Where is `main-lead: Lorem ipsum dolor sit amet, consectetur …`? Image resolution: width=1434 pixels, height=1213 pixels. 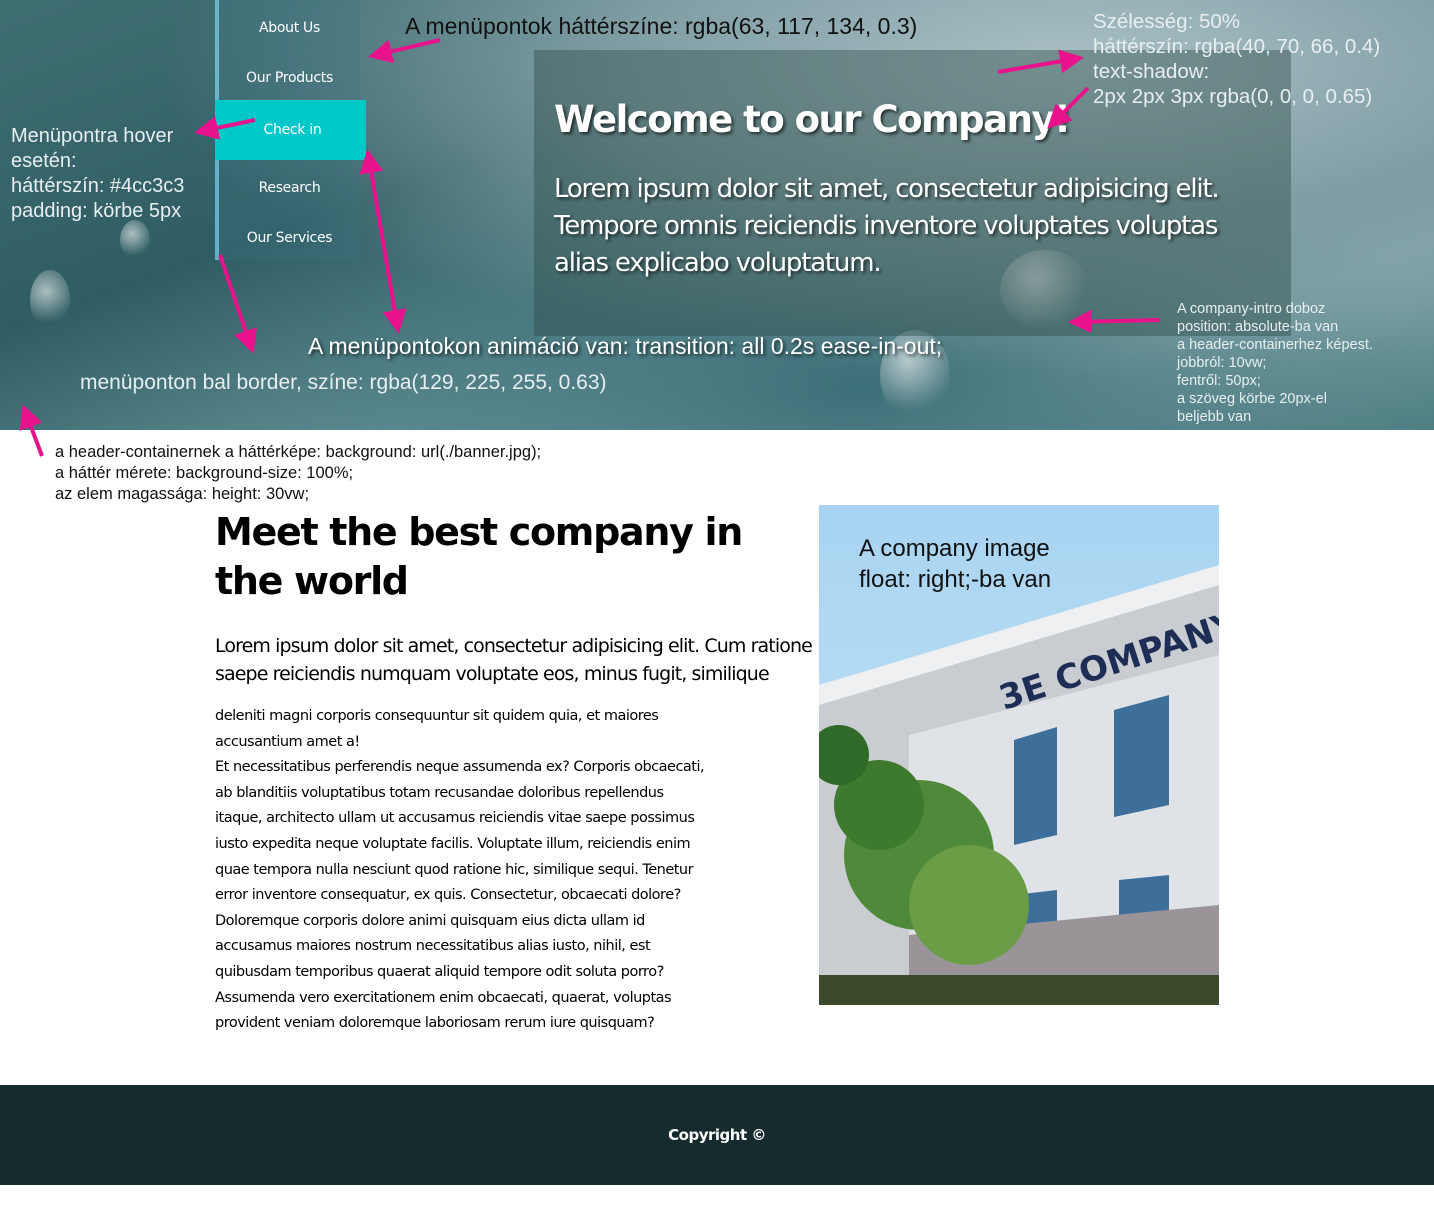
main-lead: Lorem ipsum dolor sit amet, consectetur … is located at coordinates (514, 660).